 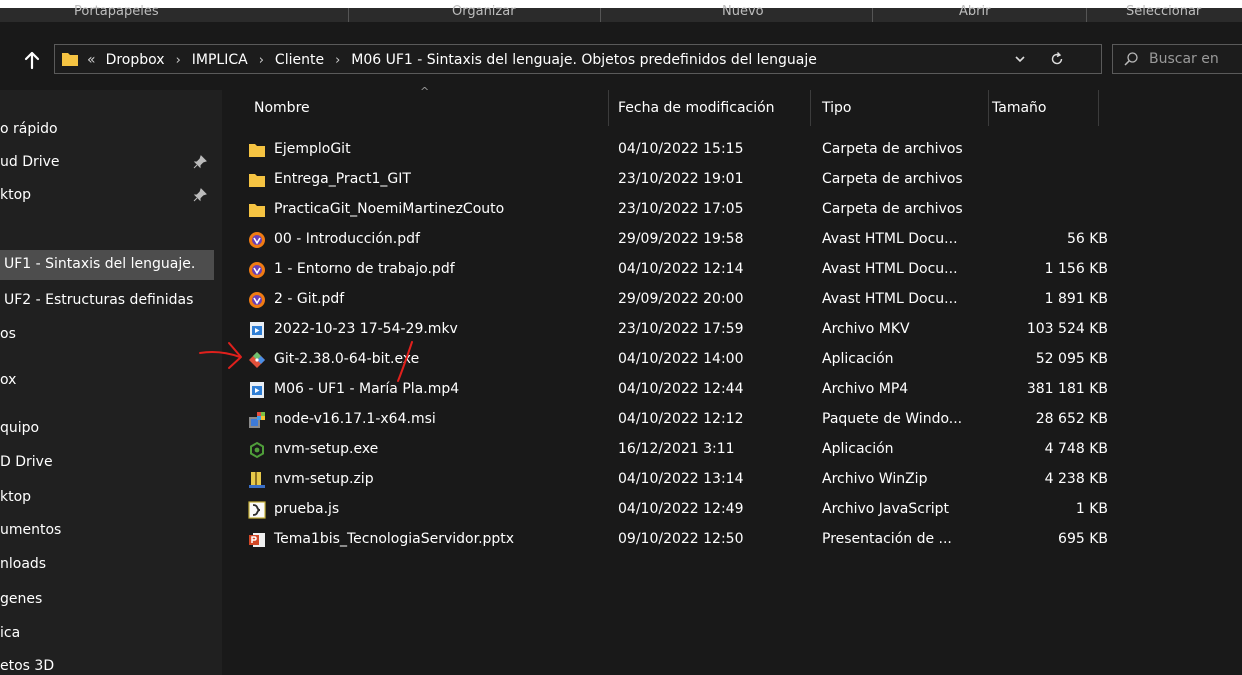 I want to click on breadcrumb-overflow-icon: «, so click(x=91, y=60).